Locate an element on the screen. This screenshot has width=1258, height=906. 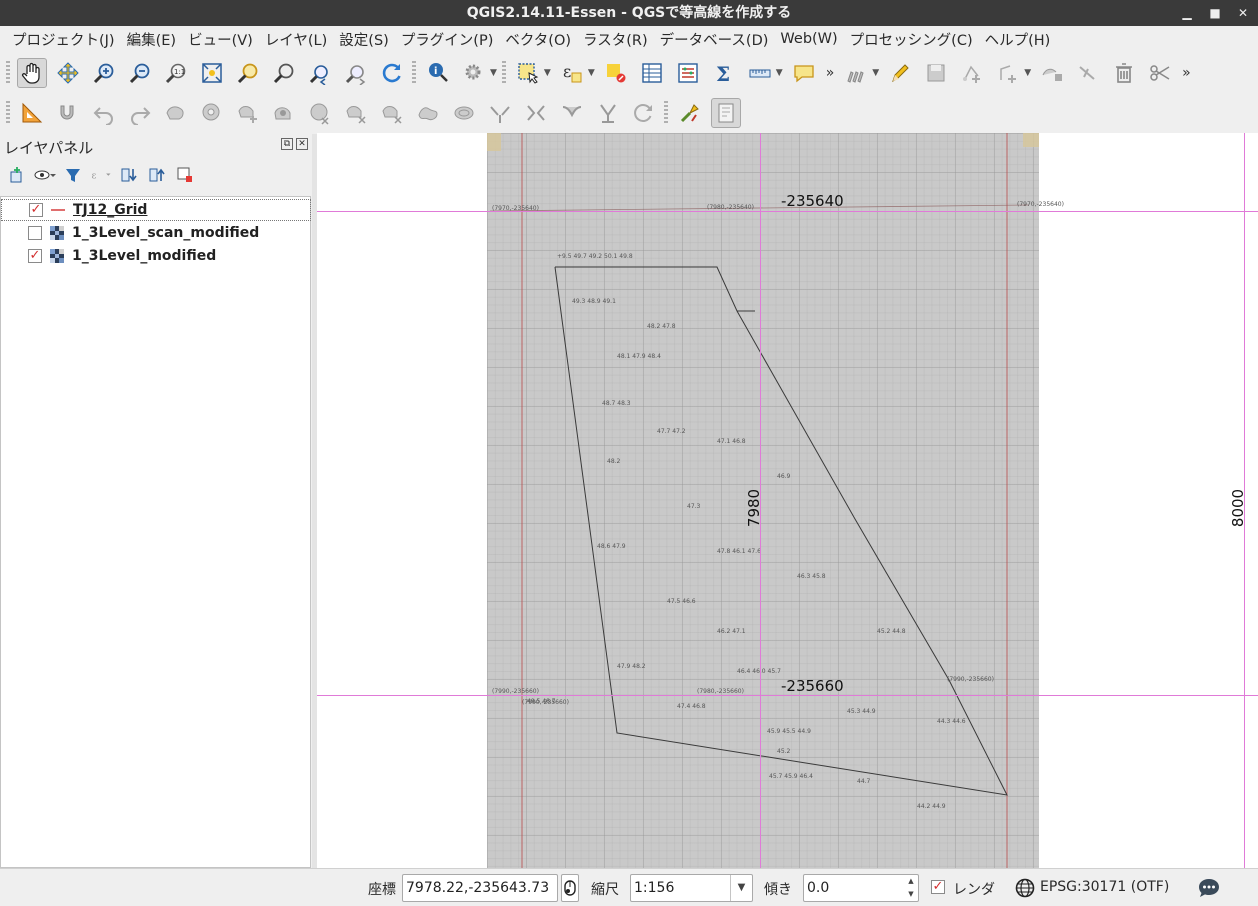
map-tips-button is located at coordinates (804, 73).